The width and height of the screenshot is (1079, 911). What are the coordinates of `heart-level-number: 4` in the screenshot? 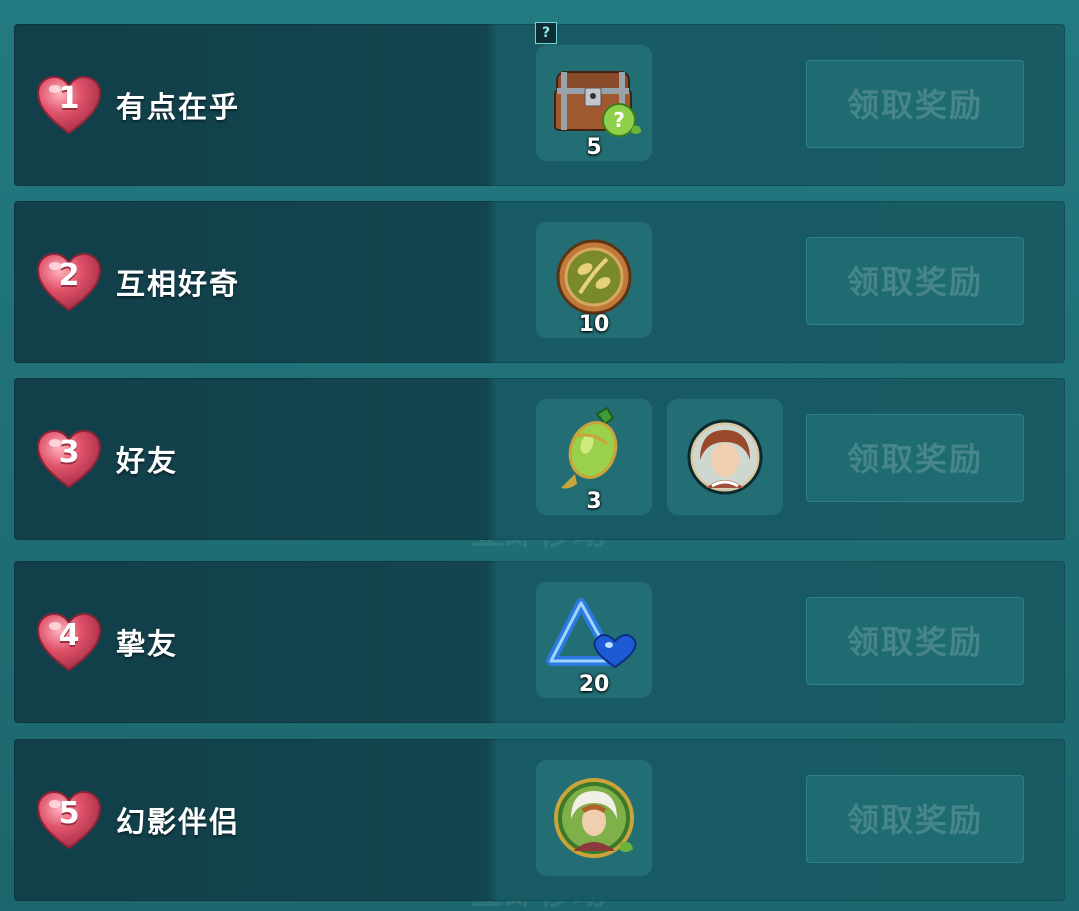 It's located at (69, 635).